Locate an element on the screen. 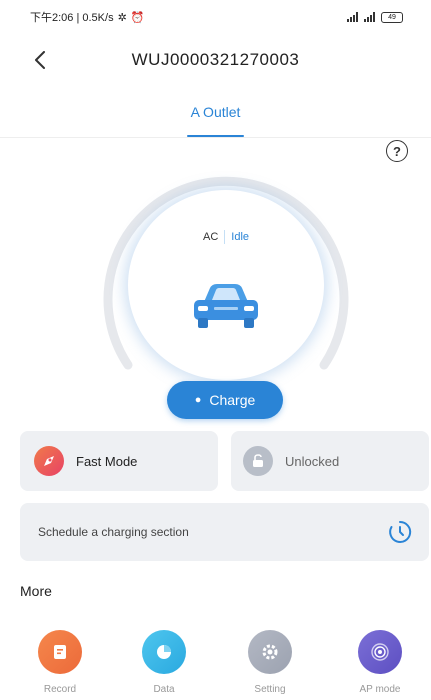  data-label: Data is located at coordinates (164, 689).